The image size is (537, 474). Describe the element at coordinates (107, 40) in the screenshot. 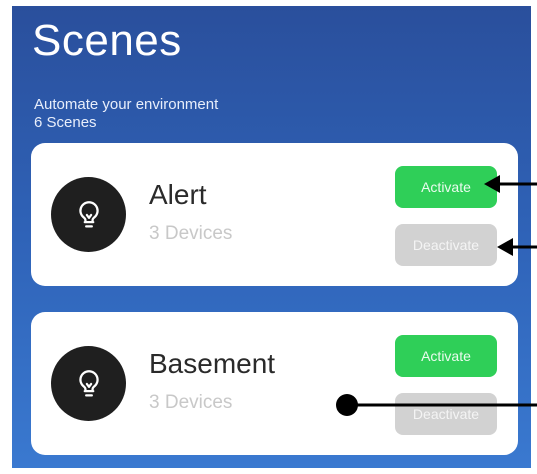

I see `page-title: Scenes` at that location.